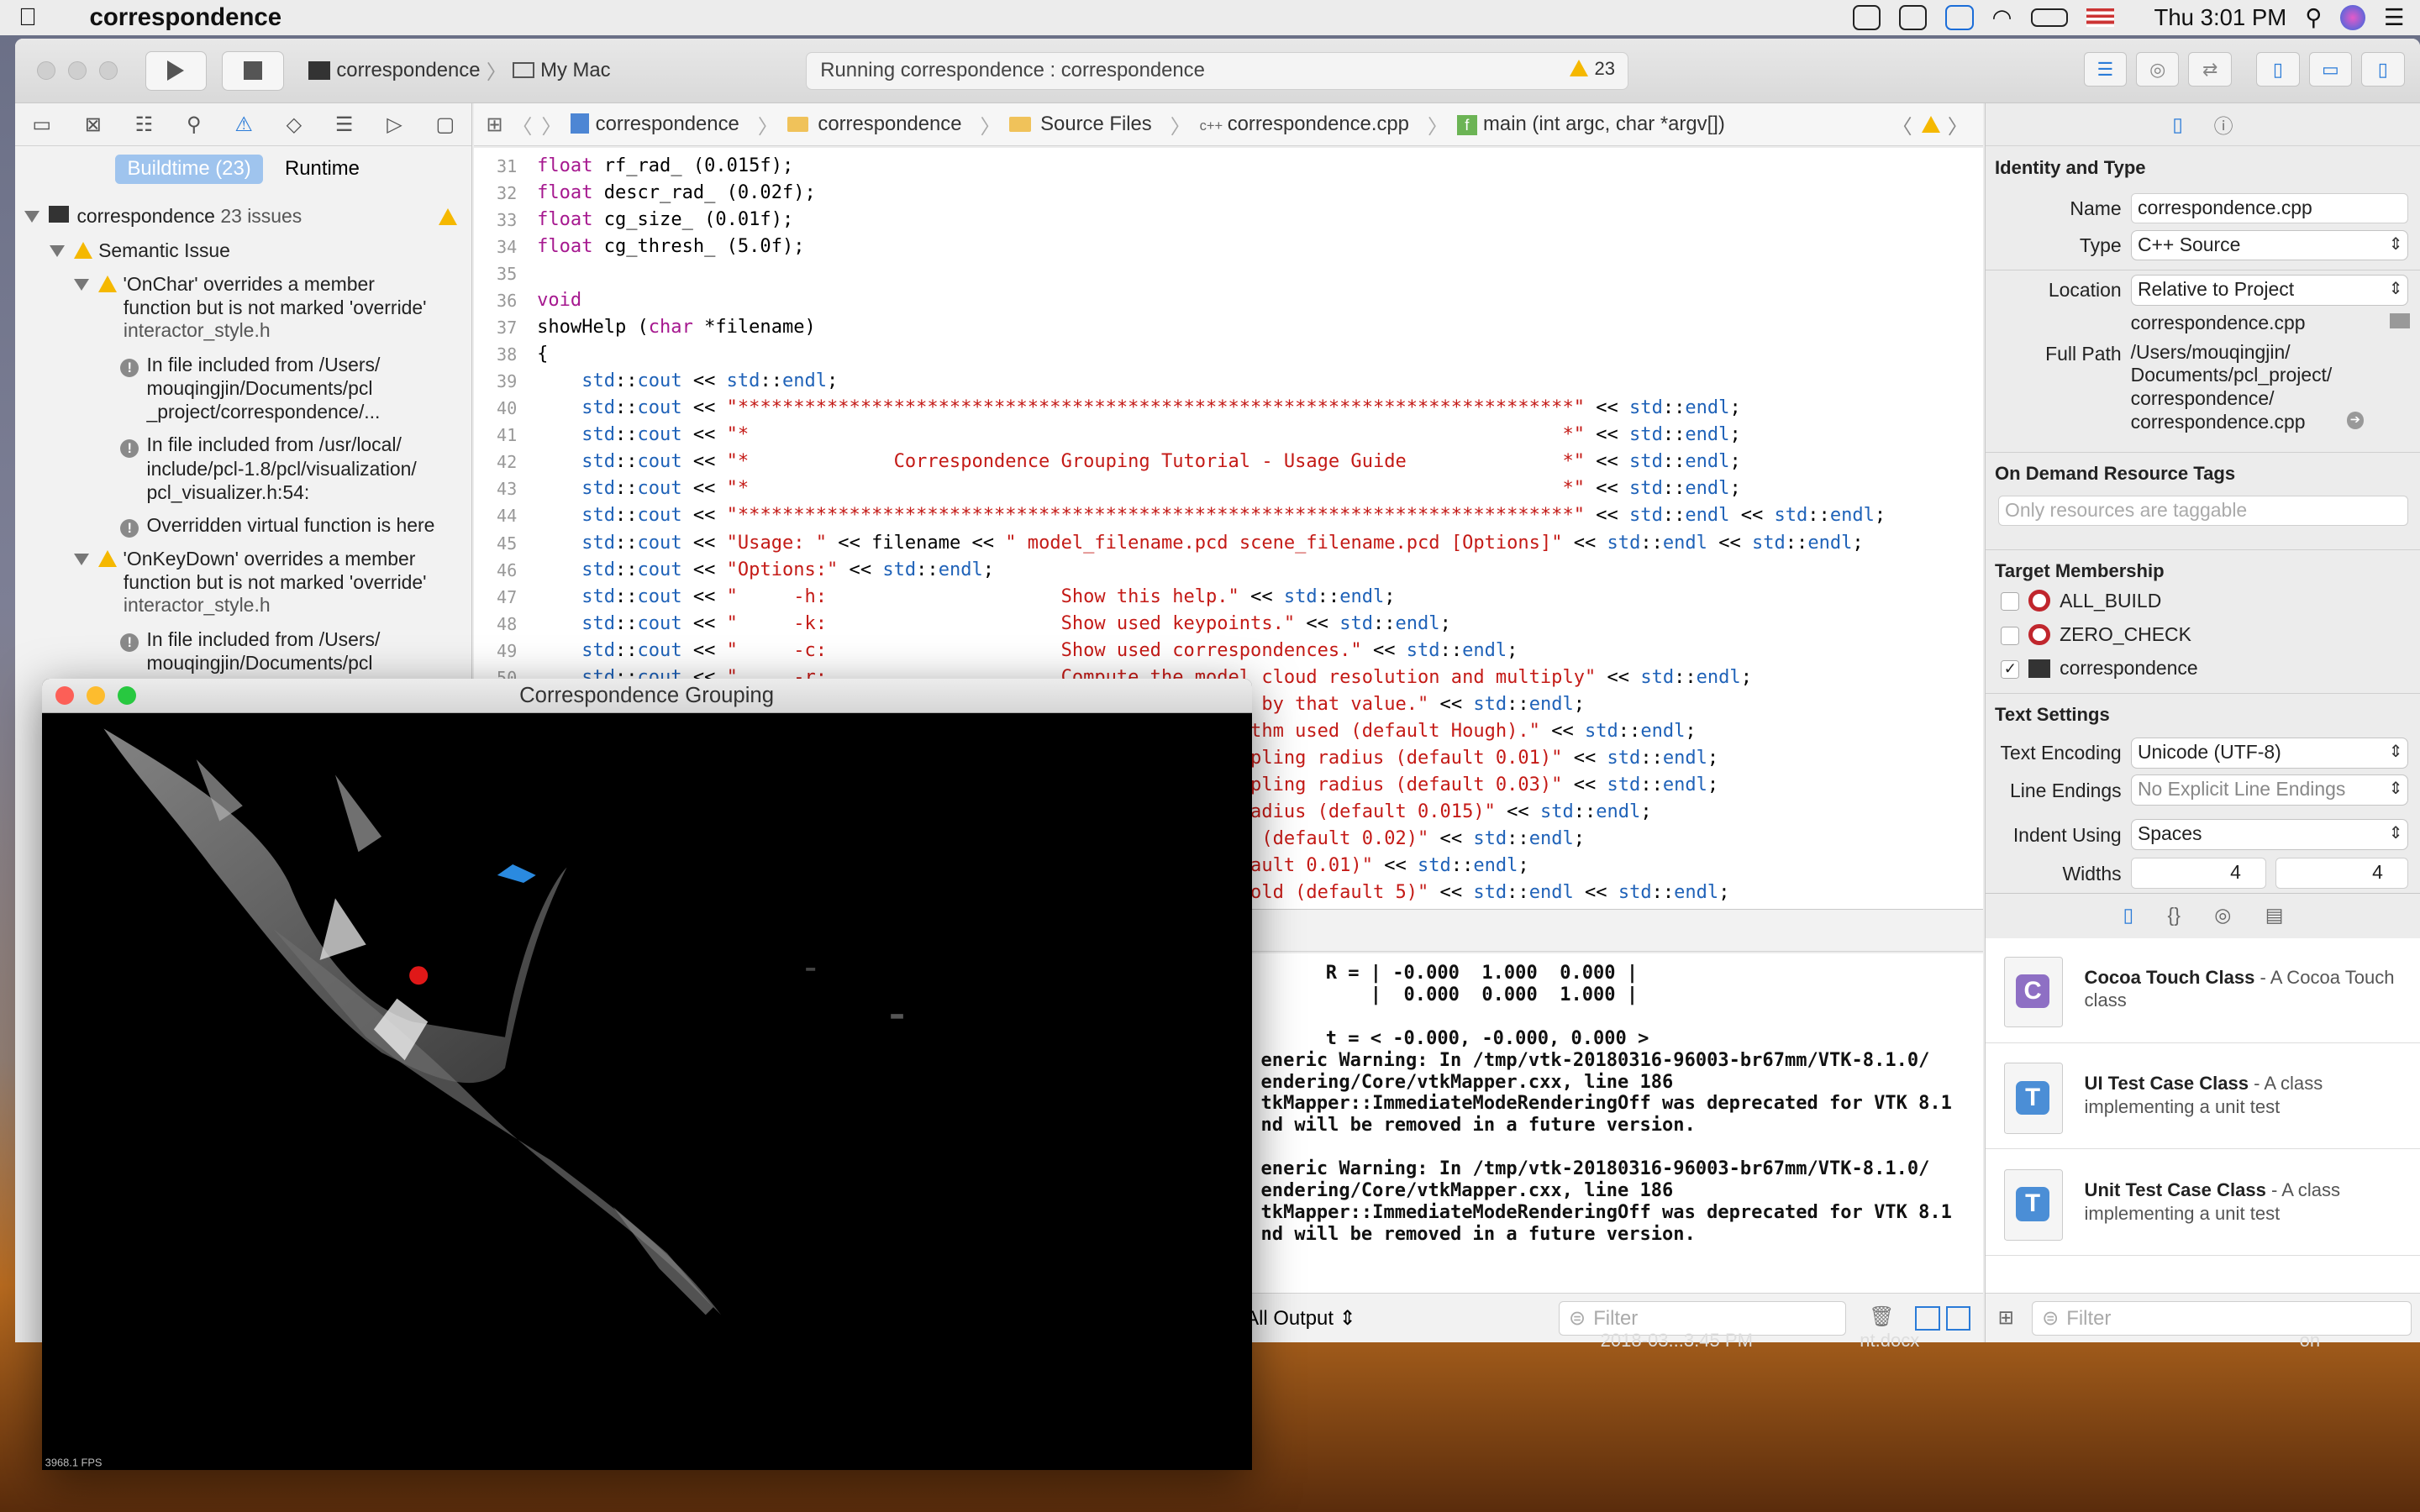 The height and width of the screenshot is (1512, 2420). I want to click on desktop-file-label: nt.docx, so click(1889, 1341).